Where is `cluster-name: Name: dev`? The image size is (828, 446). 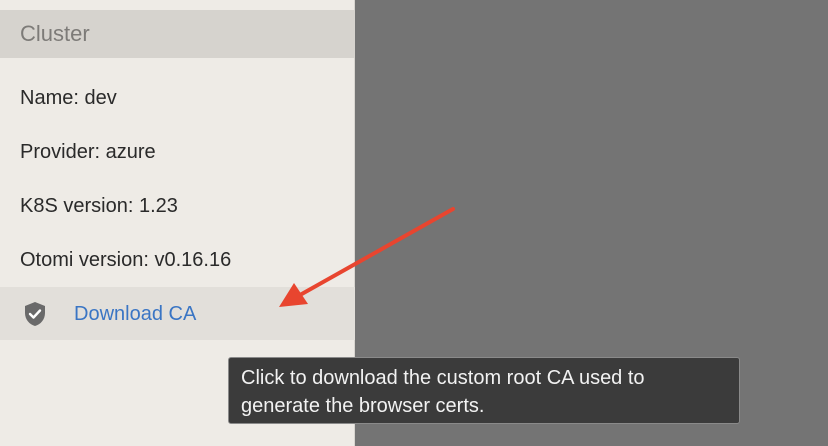 cluster-name: Name: dev is located at coordinates (68, 98).